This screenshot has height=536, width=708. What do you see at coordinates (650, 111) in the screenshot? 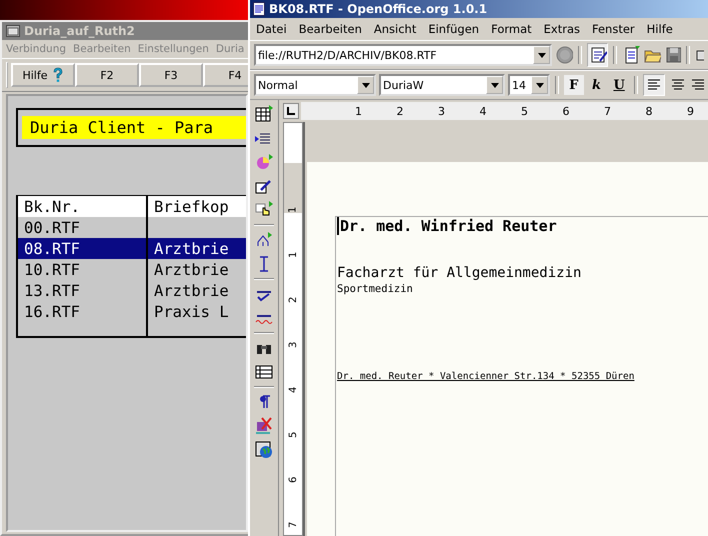
I see `ruler-number: 8` at bounding box center [650, 111].